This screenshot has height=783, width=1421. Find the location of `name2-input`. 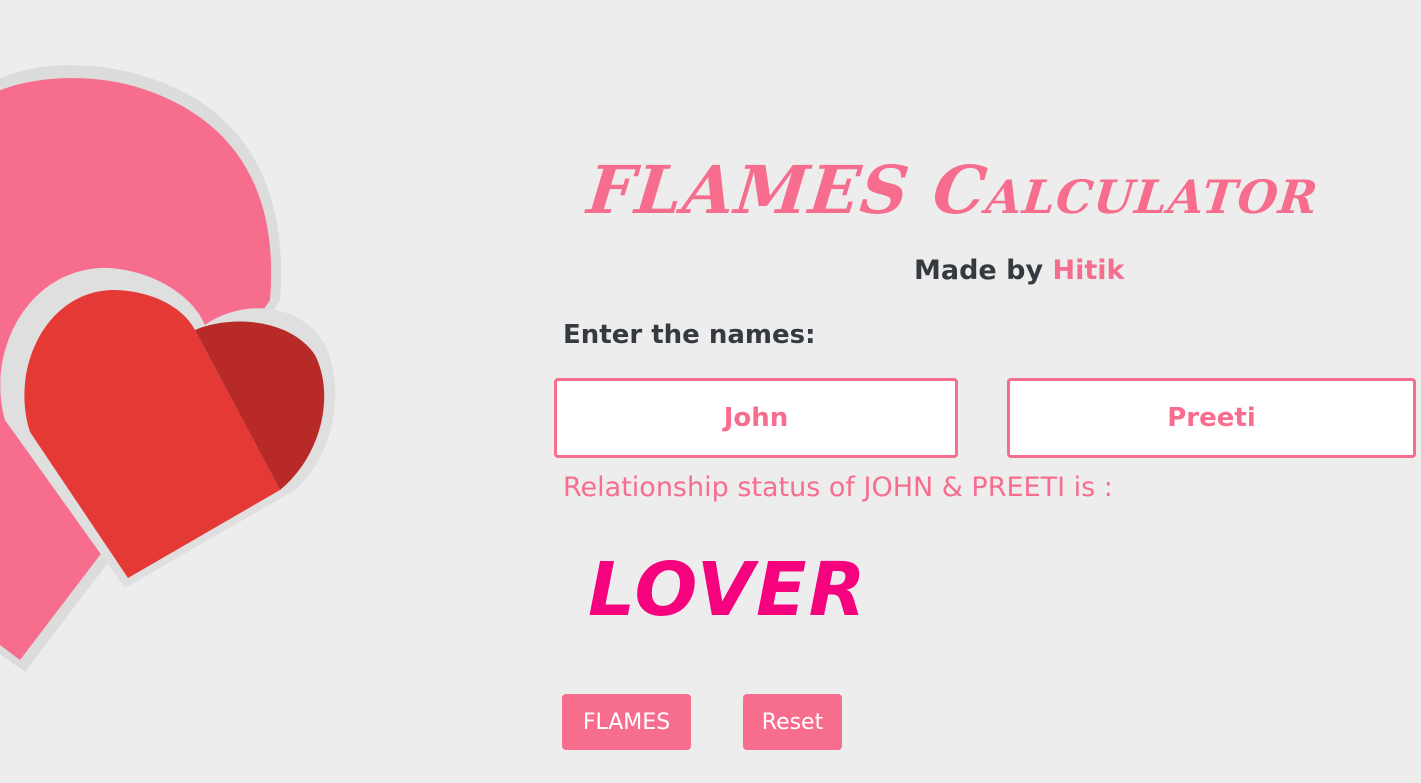

name2-input is located at coordinates (1211, 418).